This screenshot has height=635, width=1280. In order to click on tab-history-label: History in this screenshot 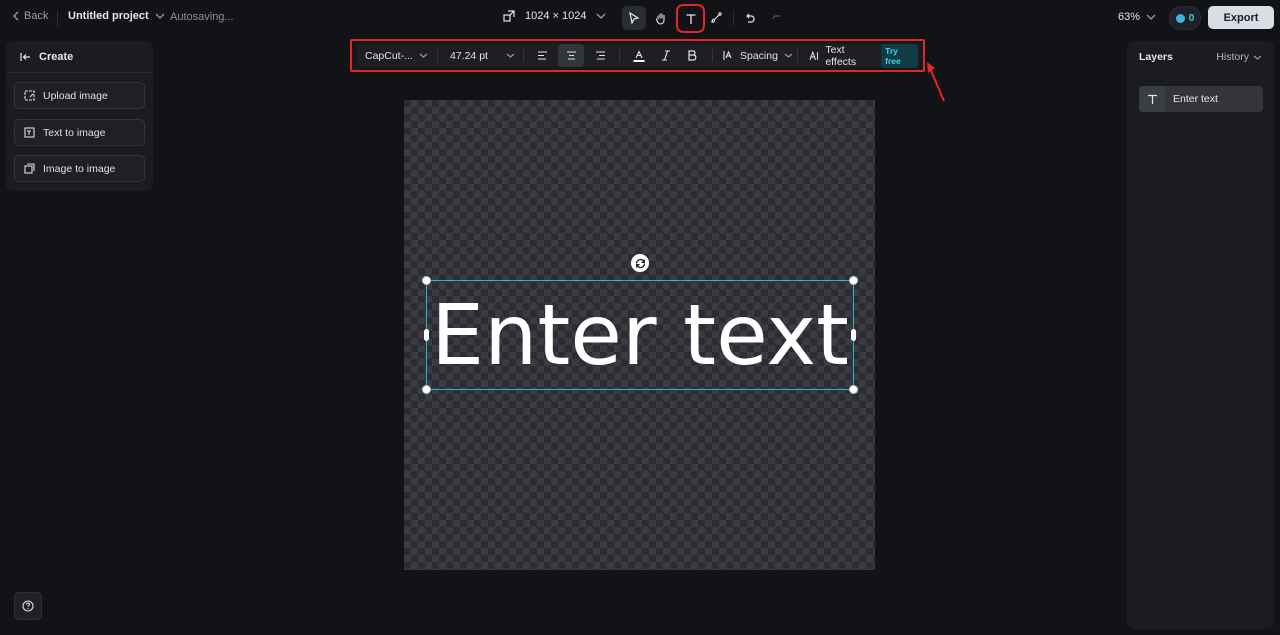, I will do `click(1232, 57)`.